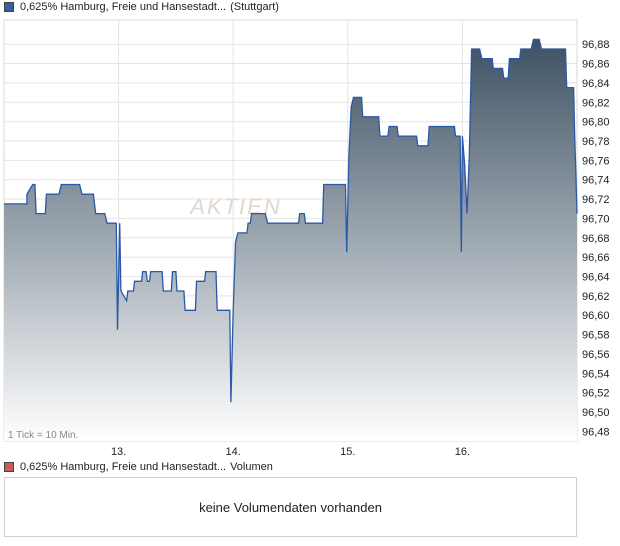 This screenshot has height=546, width=620. I want to click on y-tick-label: 96,74, so click(596, 181).